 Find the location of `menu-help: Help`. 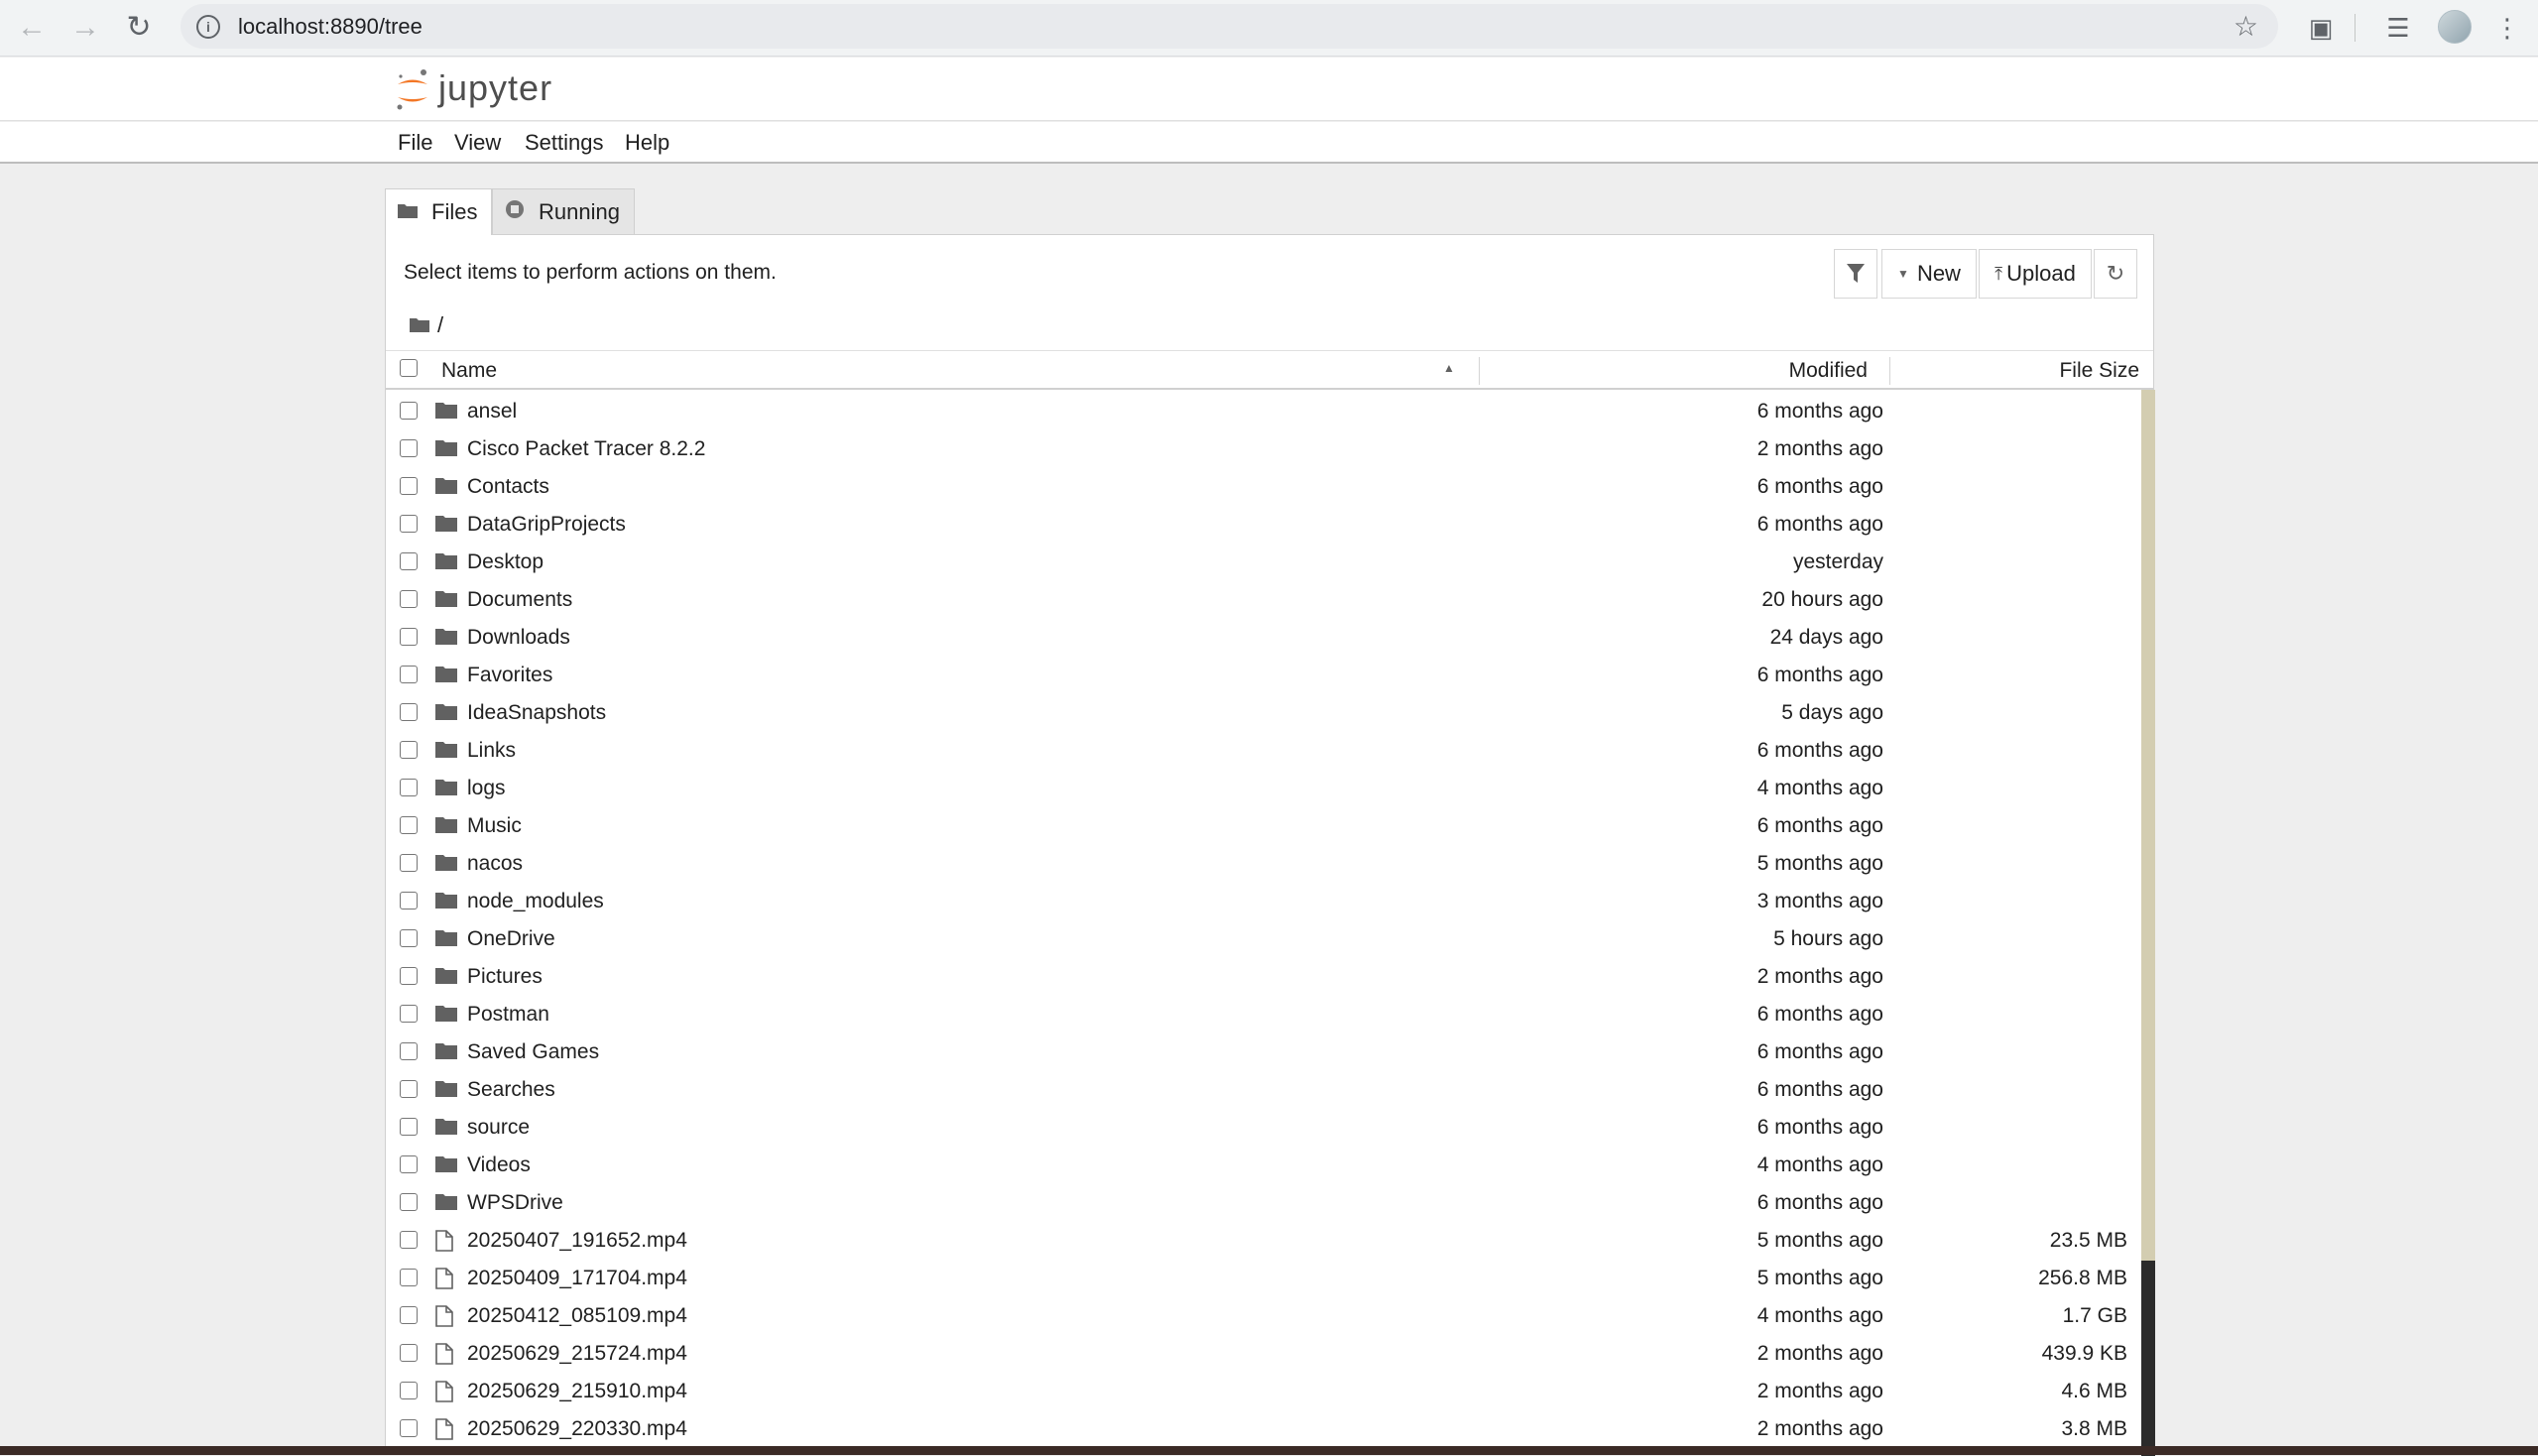

menu-help: Help is located at coordinates (647, 143).